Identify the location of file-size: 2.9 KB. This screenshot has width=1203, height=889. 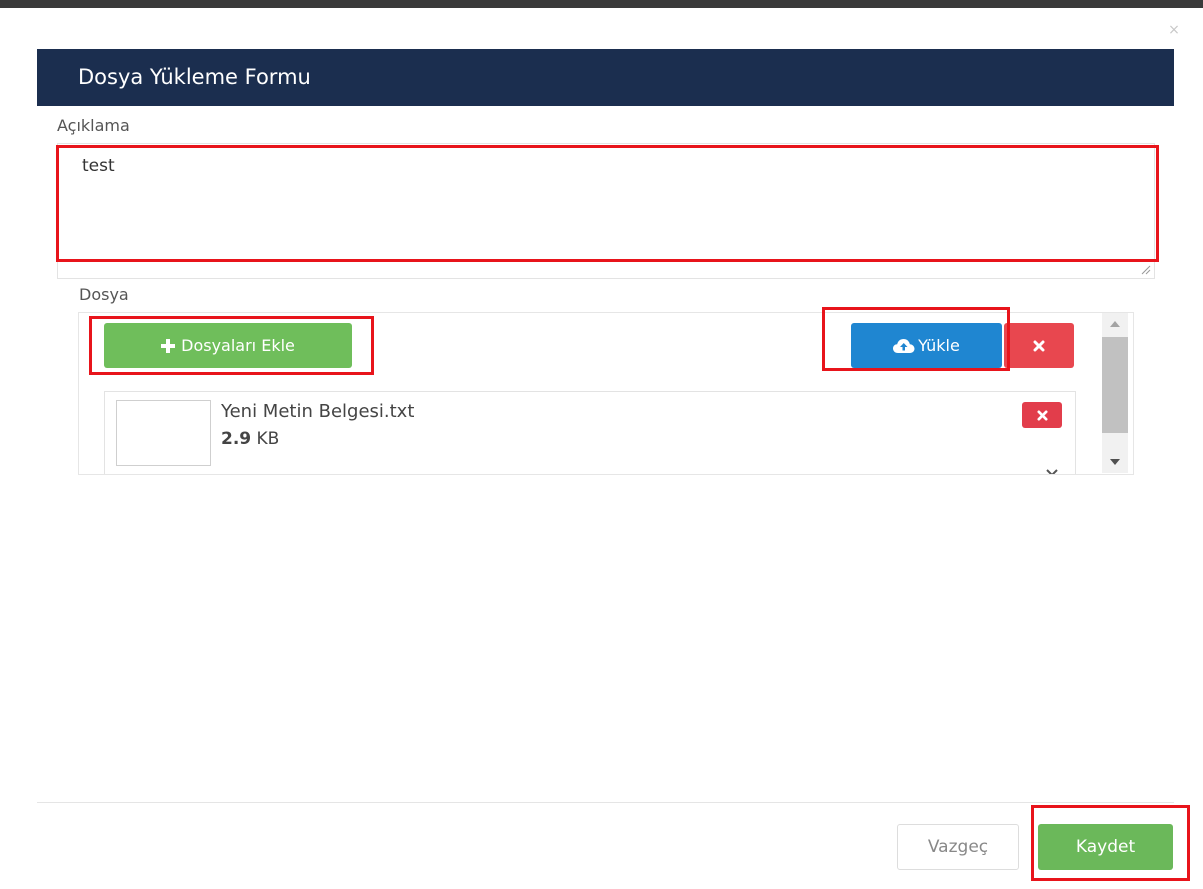
(250, 439).